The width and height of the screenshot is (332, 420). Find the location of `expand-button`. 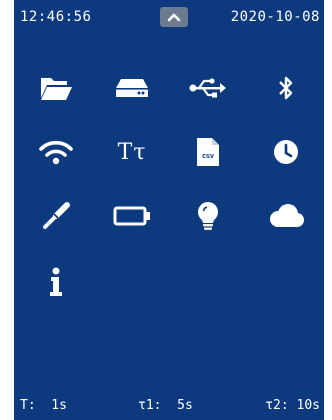

expand-button is located at coordinates (174, 17).